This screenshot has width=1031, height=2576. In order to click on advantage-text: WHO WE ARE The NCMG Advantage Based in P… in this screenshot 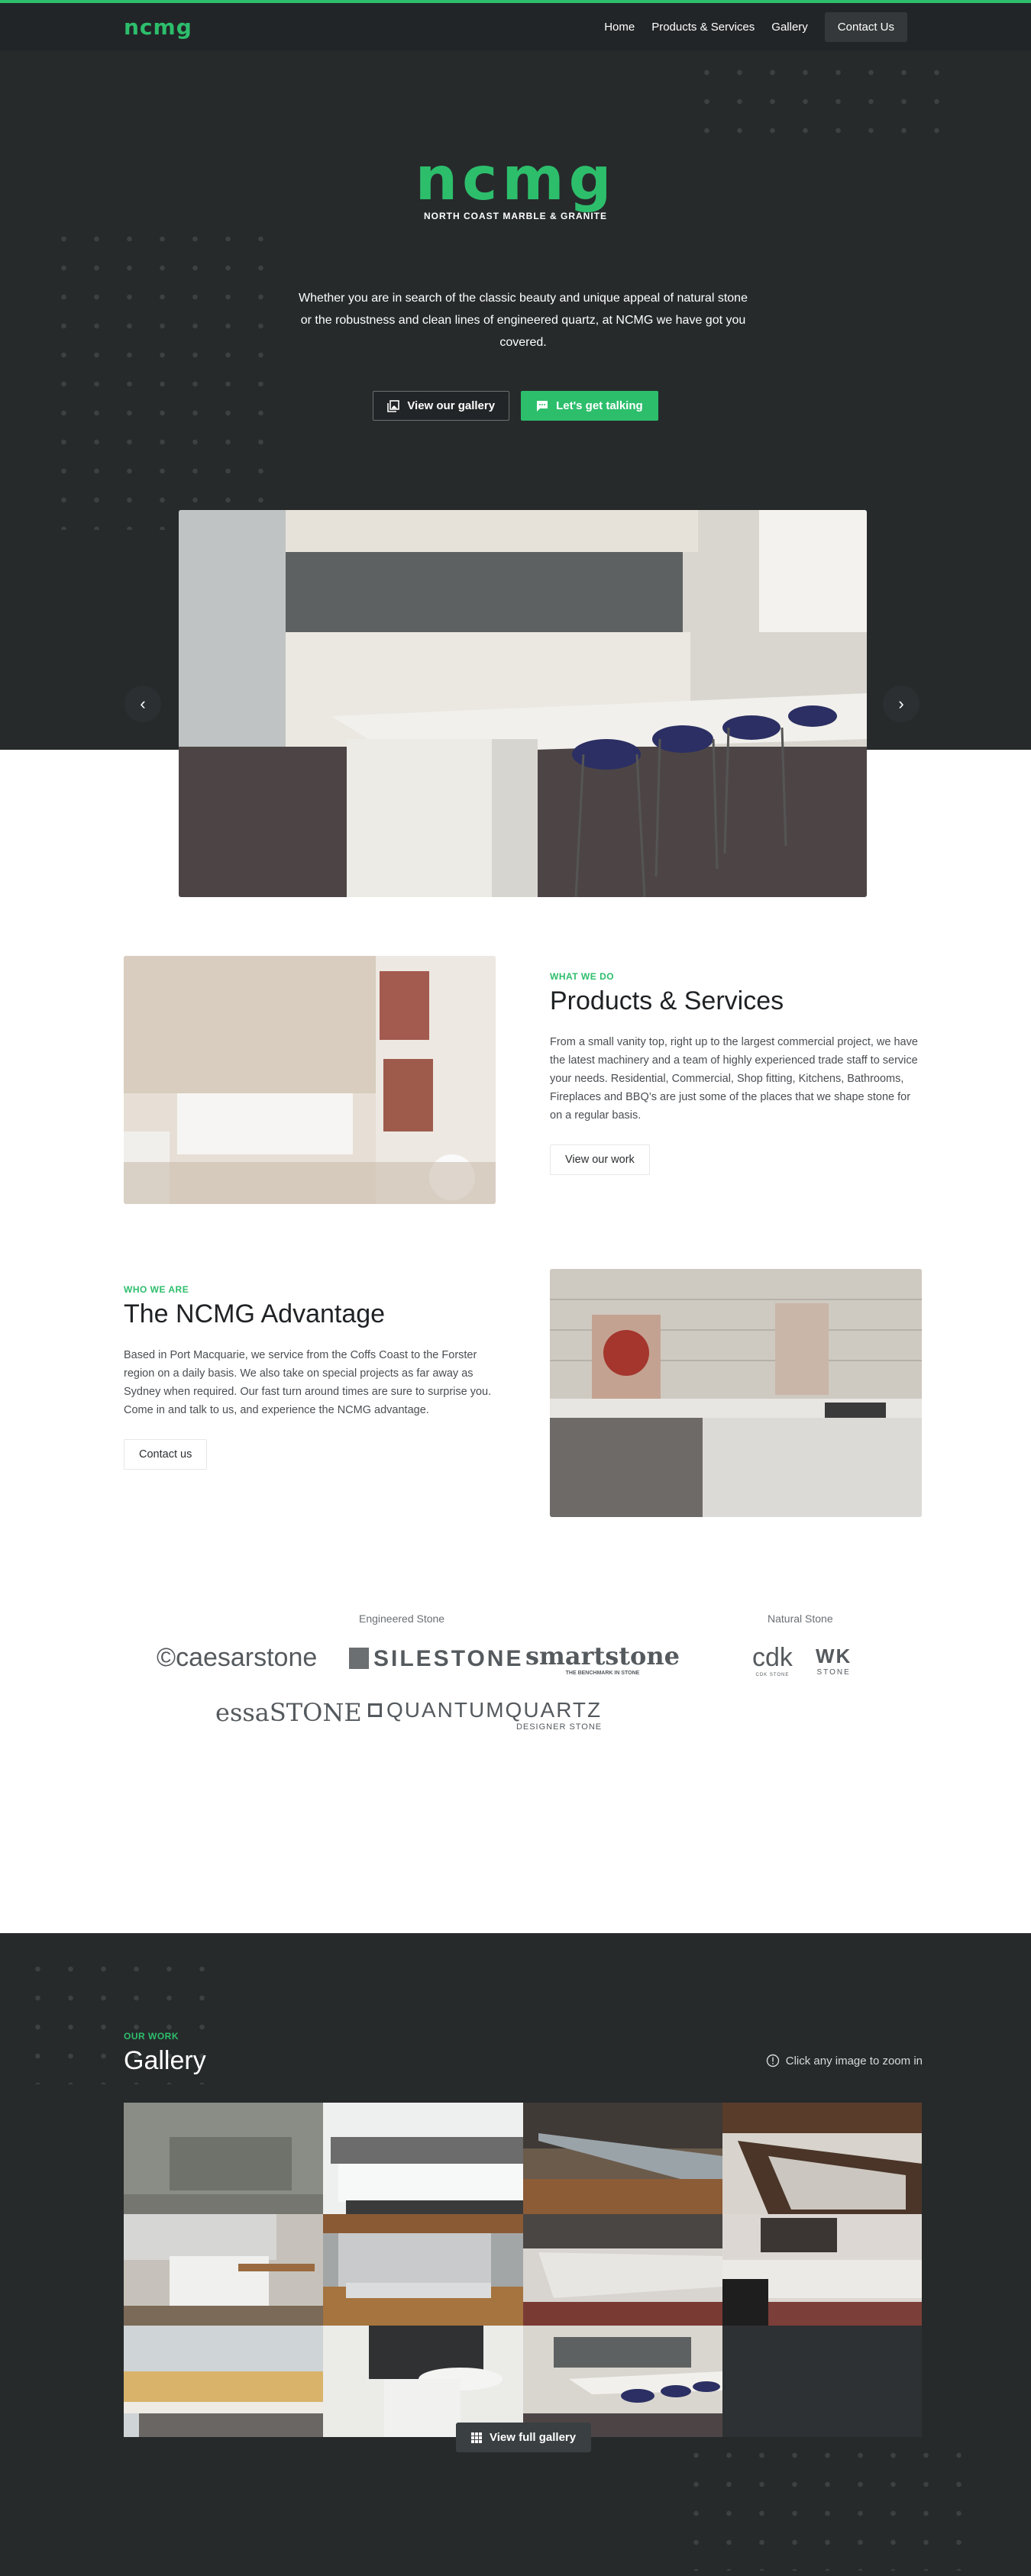, I will do `click(311, 1377)`.